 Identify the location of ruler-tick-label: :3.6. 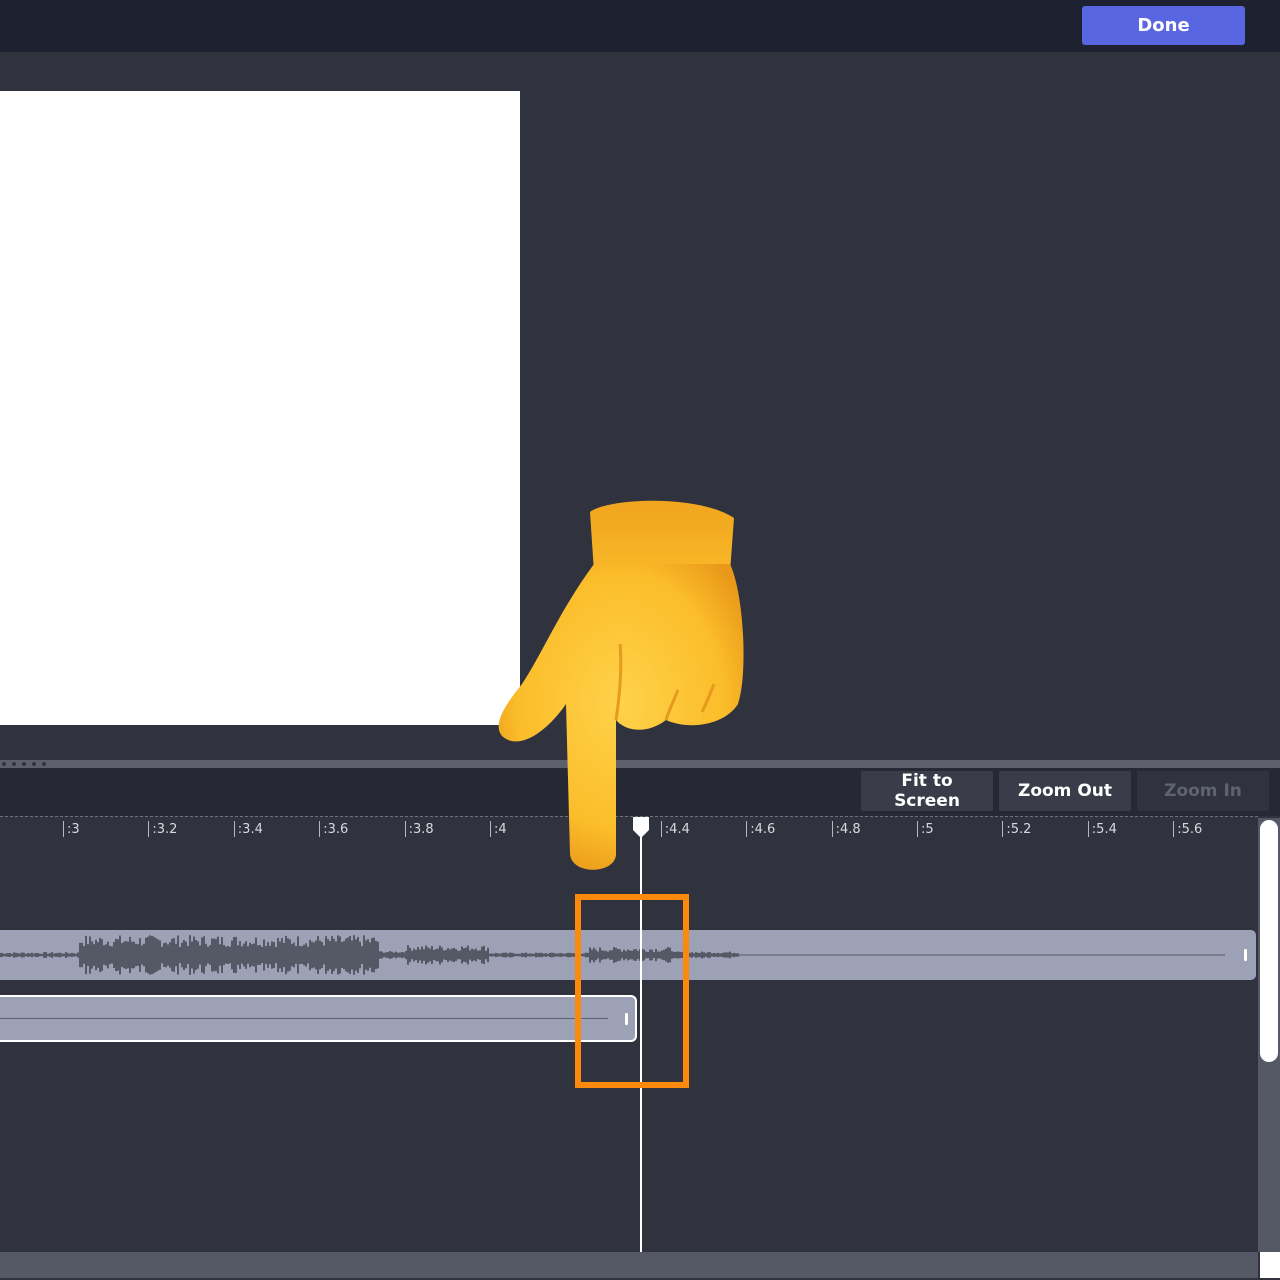
(336, 829).